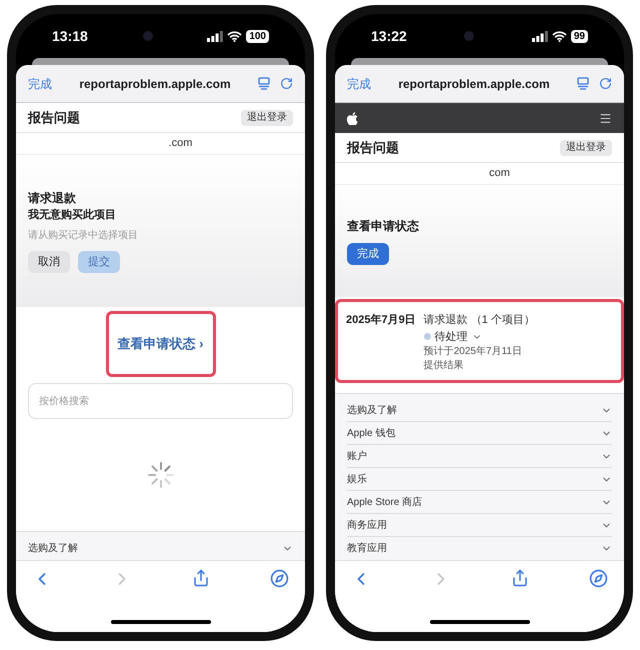 The image size is (640, 650). What do you see at coordinates (160, 475) in the screenshot?
I see `loading-spinner-icon` at bounding box center [160, 475].